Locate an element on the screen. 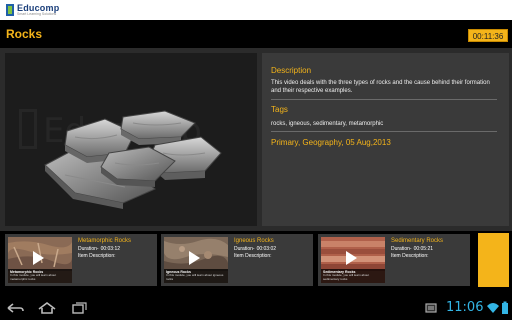 The image size is (512, 320). page-title: Rocks is located at coordinates (24, 34).